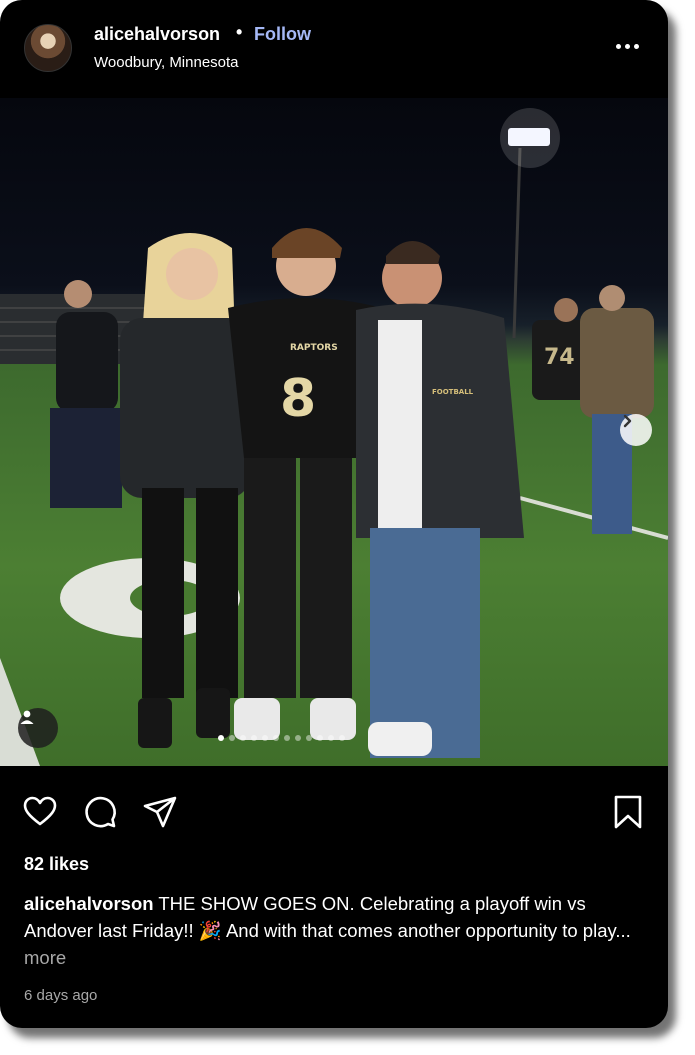  What do you see at coordinates (628, 812) in the screenshot?
I see `bookmark-icon` at bounding box center [628, 812].